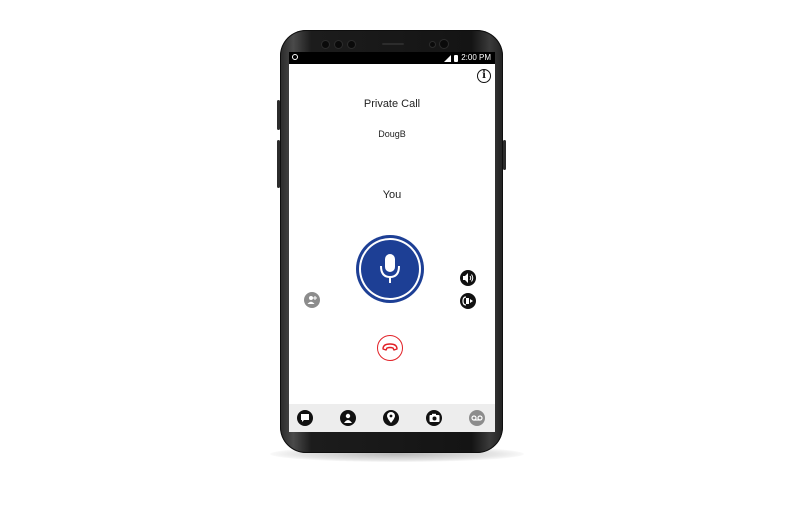 Image resolution: width=800 pixels, height=521 pixels. I want to click on end-call-button, so click(390, 348).